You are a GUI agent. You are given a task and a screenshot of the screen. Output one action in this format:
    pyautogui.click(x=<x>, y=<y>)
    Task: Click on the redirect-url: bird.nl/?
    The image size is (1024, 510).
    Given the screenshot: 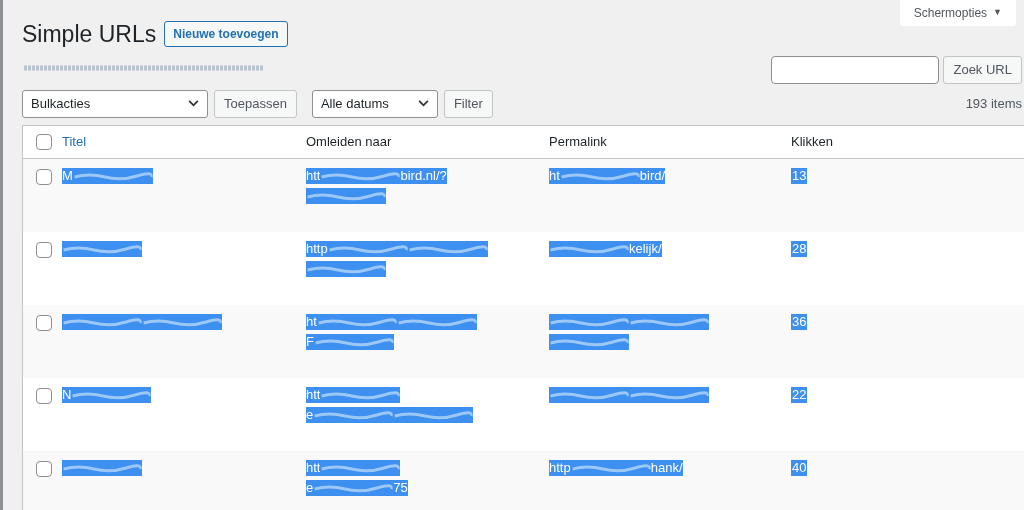 What is the action you would take?
    pyautogui.click(x=423, y=175)
    